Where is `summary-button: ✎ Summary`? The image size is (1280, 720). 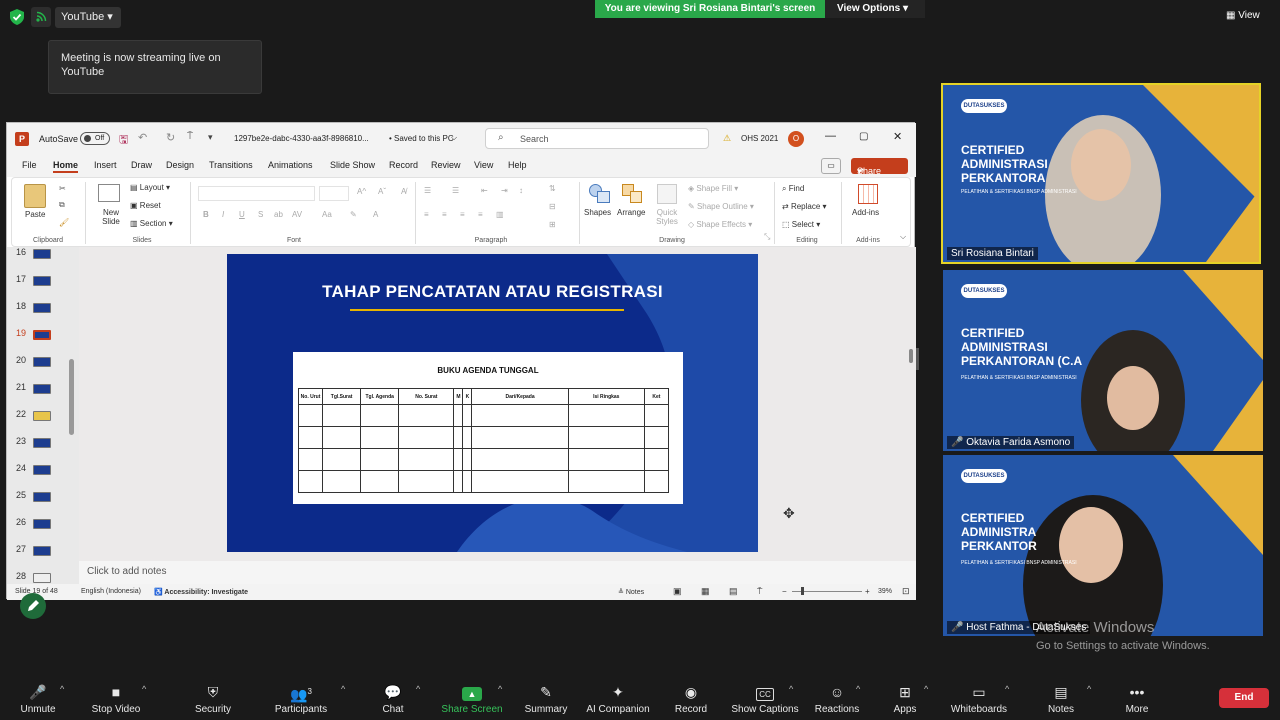
summary-button: ✎ Summary is located at coordinates (546, 698).